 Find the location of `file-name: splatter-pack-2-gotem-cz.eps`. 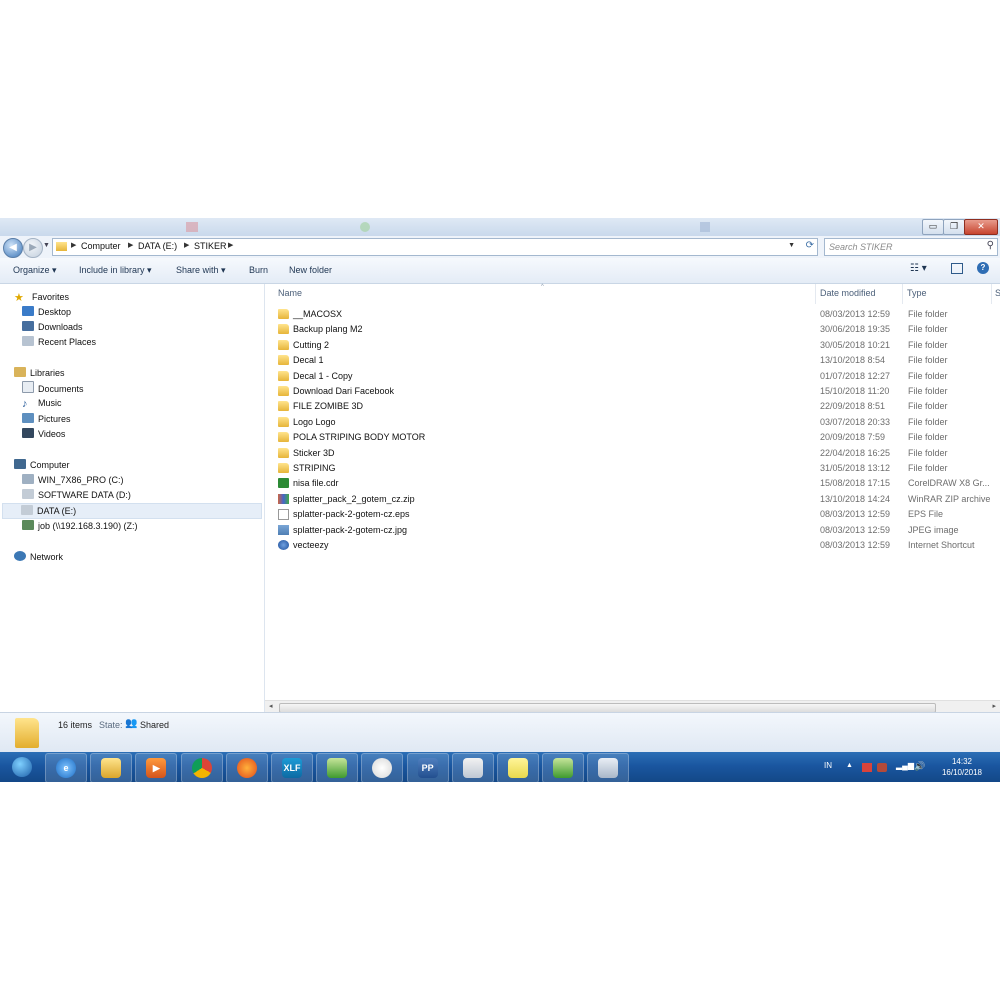

file-name: splatter-pack-2-gotem-cz.eps is located at coordinates (351, 514).